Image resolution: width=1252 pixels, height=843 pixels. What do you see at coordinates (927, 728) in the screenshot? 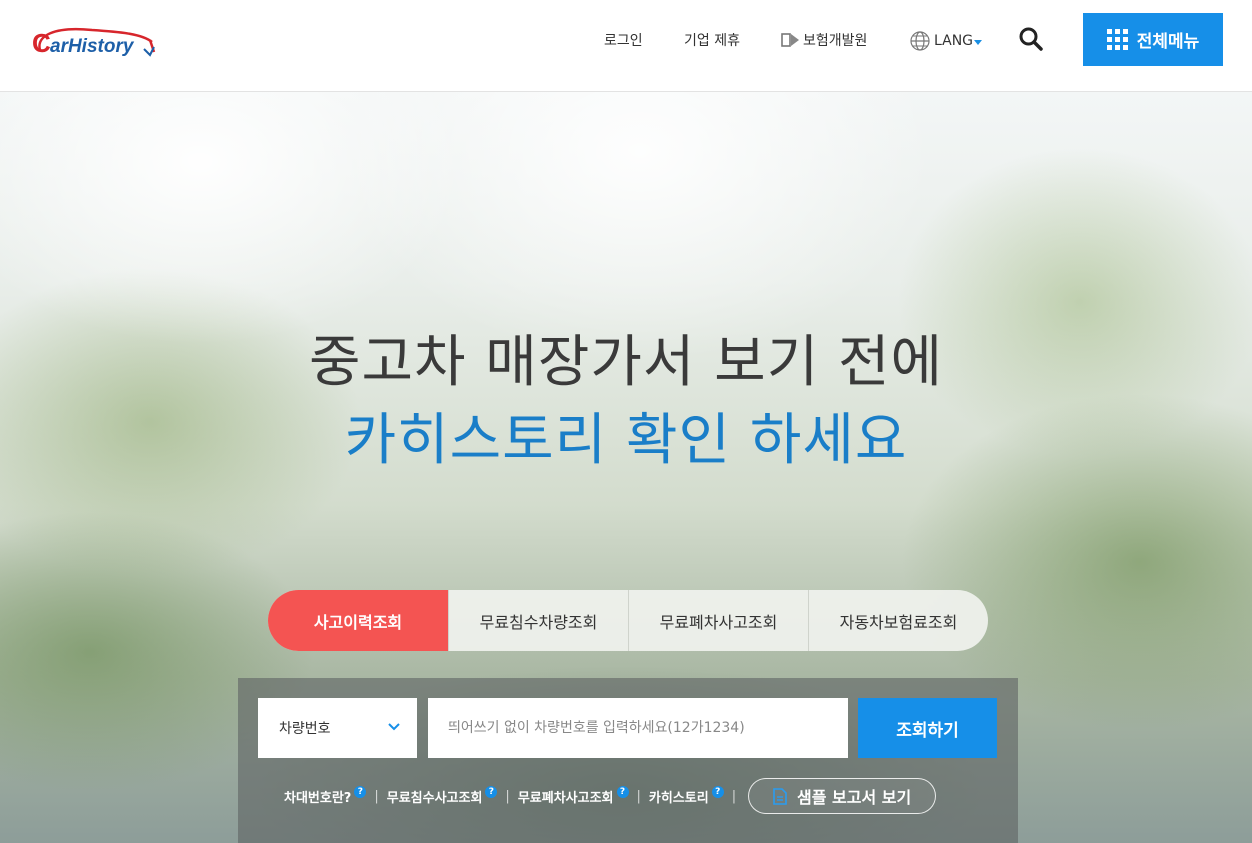
I see `lookup-button: 조회하기` at bounding box center [927, 728].